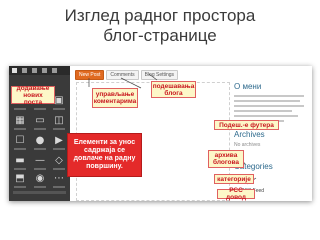 The width and height of the screenshot is (320, 240). Describe the element at coordinates (44, 70) in the screenshot. I see `store-icon` at that location.